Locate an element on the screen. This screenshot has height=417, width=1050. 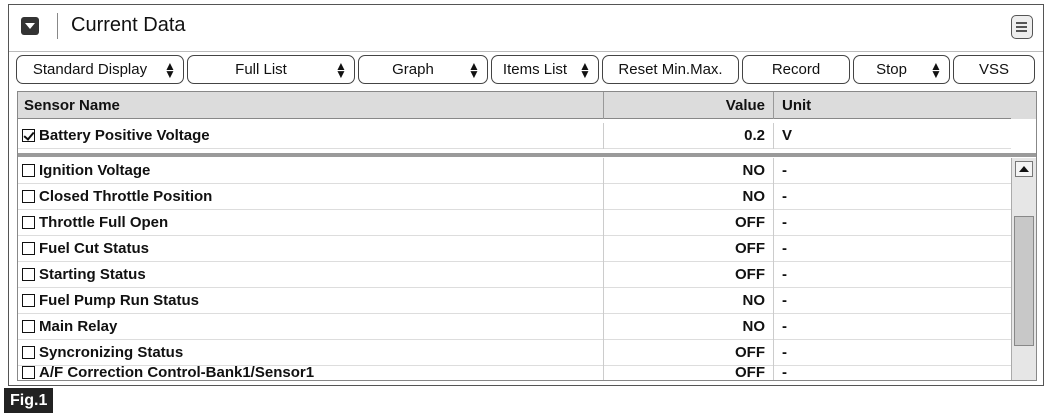
full-list-dropdown: Full List ▲ ▼ is located at coordinates (271, 69).